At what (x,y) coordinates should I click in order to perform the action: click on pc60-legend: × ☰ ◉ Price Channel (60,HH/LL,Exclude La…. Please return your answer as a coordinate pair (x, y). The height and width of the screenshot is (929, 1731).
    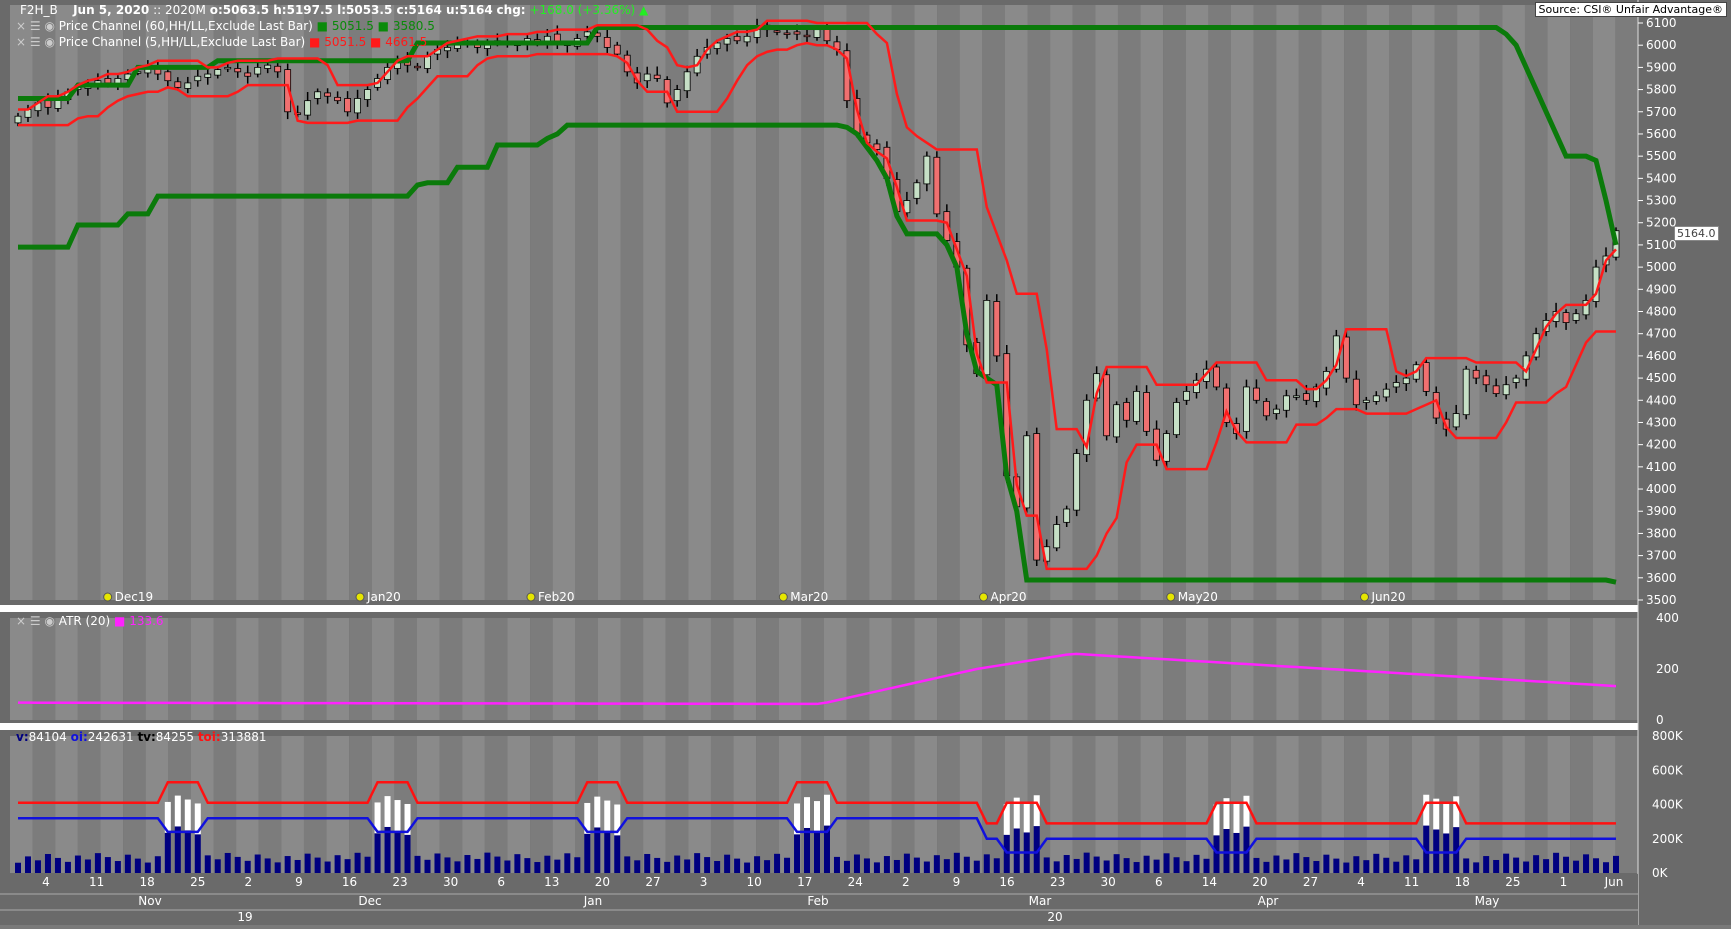
    Looking at the image, I should click on (225, 26).